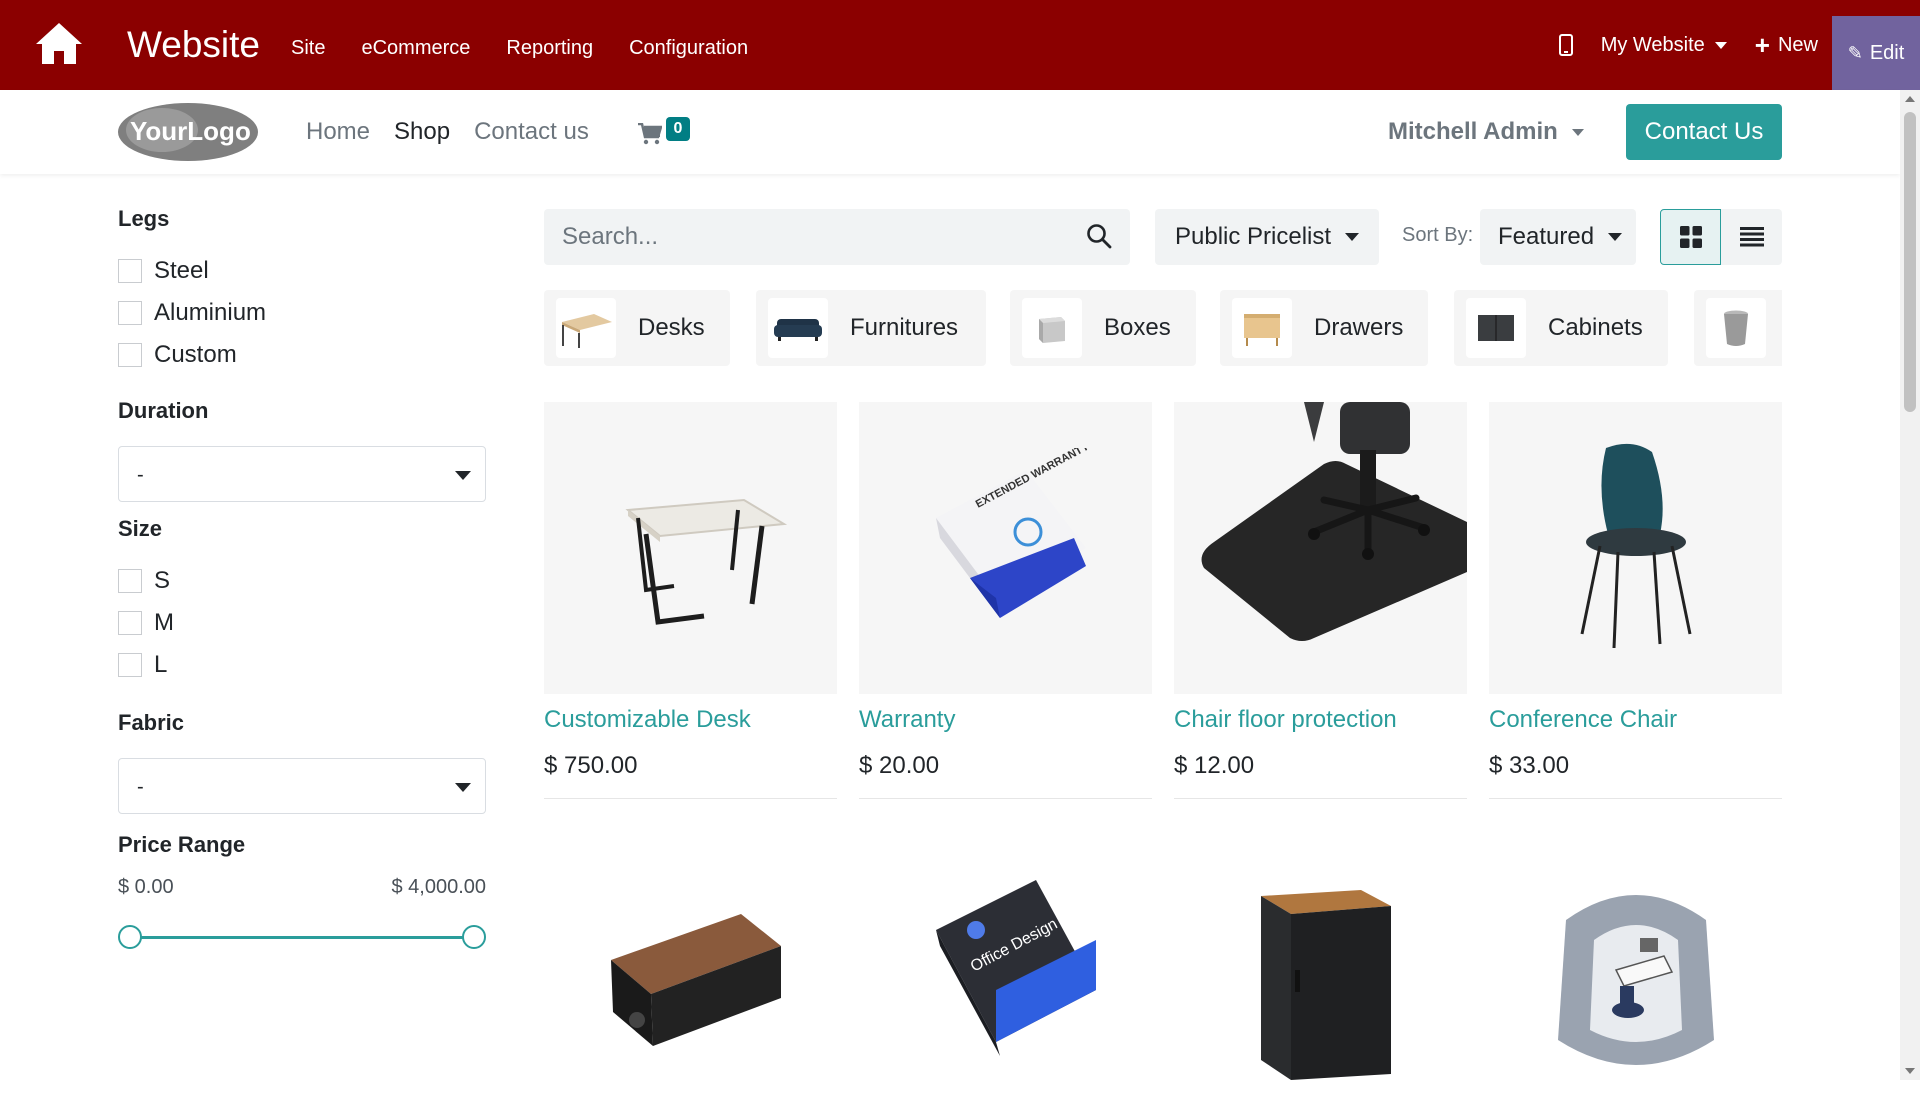 This screenshot has height=1116, width=1920. I want to click on product-card: Chair floor protection $ 12.00, so click(1320, 600).